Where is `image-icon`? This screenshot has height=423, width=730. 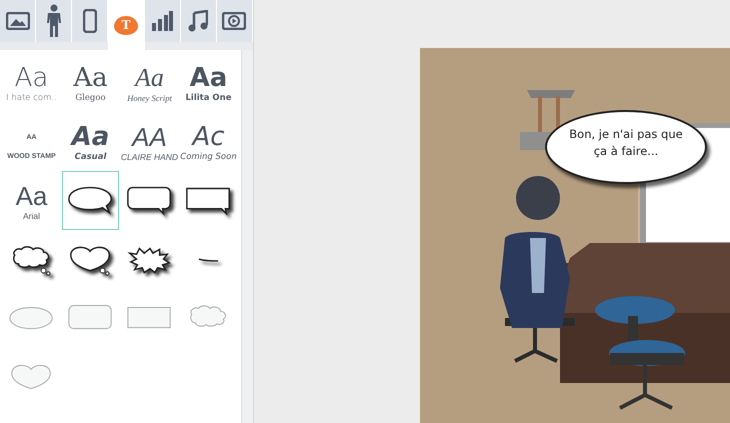 image-icon is located at coordinates (18, 21).